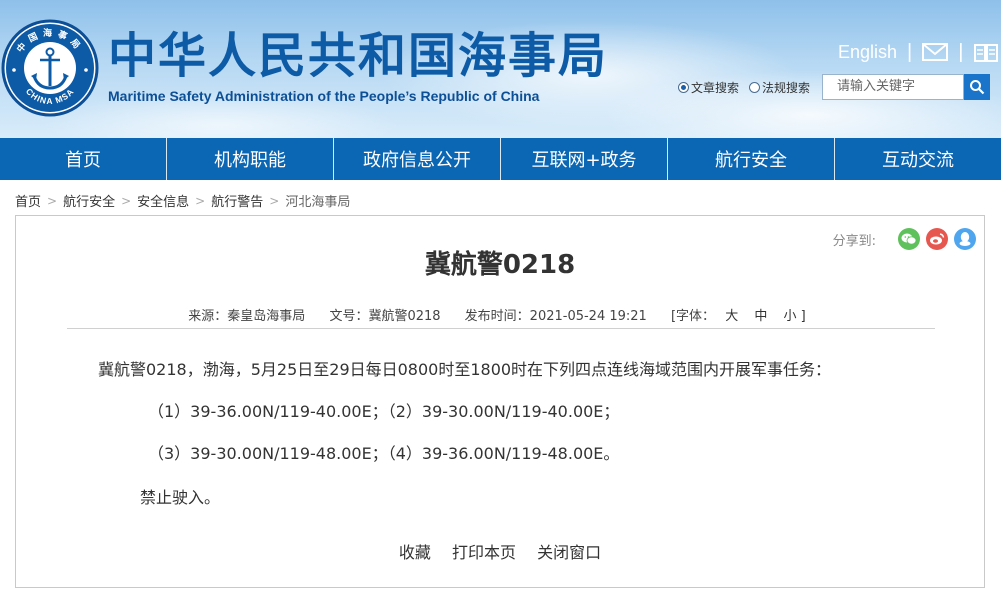 The height and width of the screenshot is (606, 1001). Describe the element at coordinates (741, 316) in the screenshot. I see `font-size-control: [字体： 大 中 小 ]` at that location.